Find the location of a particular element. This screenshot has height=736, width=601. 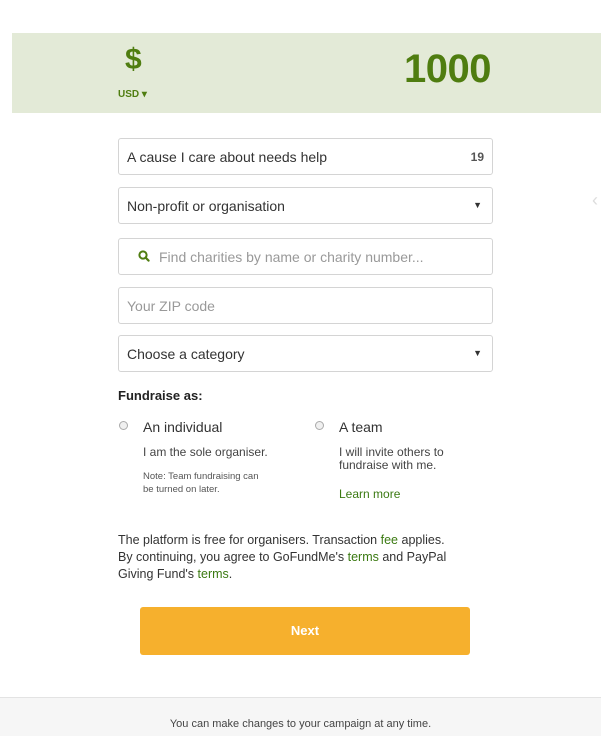

fundraise-as-heading: Fundraise as: is located at coordinates (160, 395).